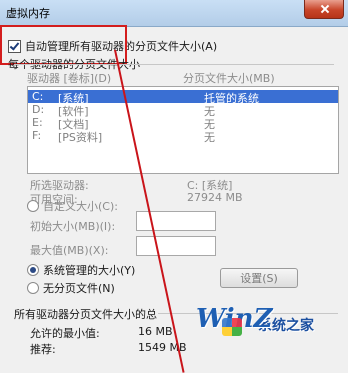 The height and width of the screenshot is (373, 348). I want to click on drive-row-c: C: [系统] 托管的系统, so click(183, 97).